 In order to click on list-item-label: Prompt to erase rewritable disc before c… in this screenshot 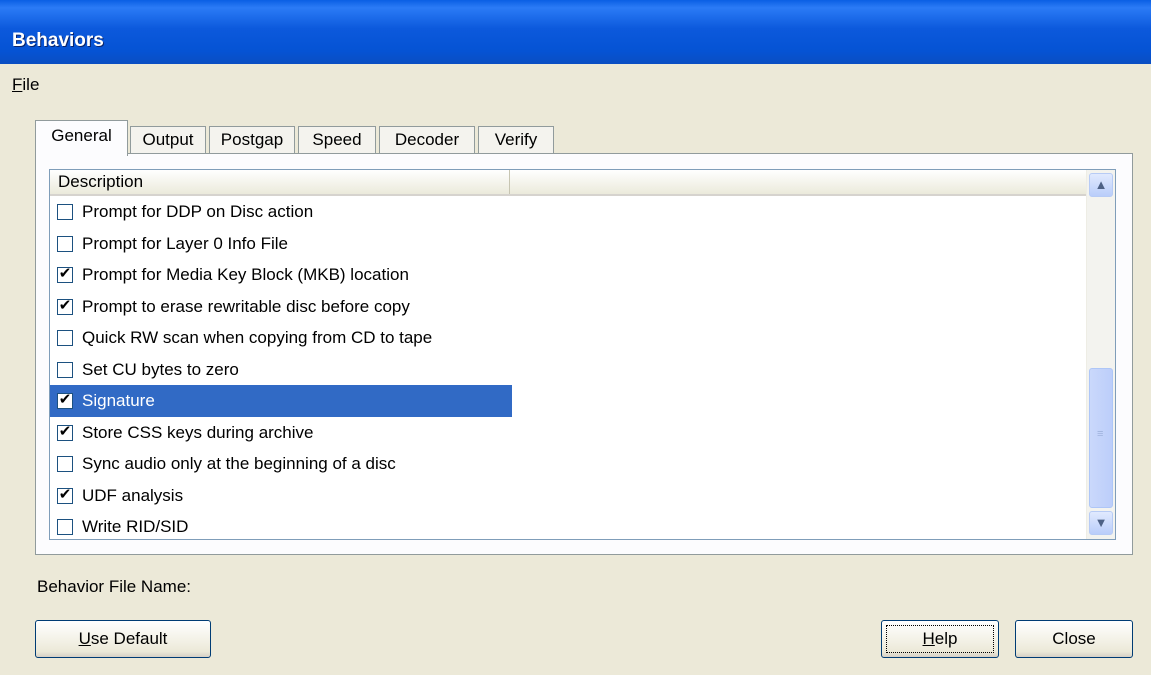, I will do `click(246, 306)`.